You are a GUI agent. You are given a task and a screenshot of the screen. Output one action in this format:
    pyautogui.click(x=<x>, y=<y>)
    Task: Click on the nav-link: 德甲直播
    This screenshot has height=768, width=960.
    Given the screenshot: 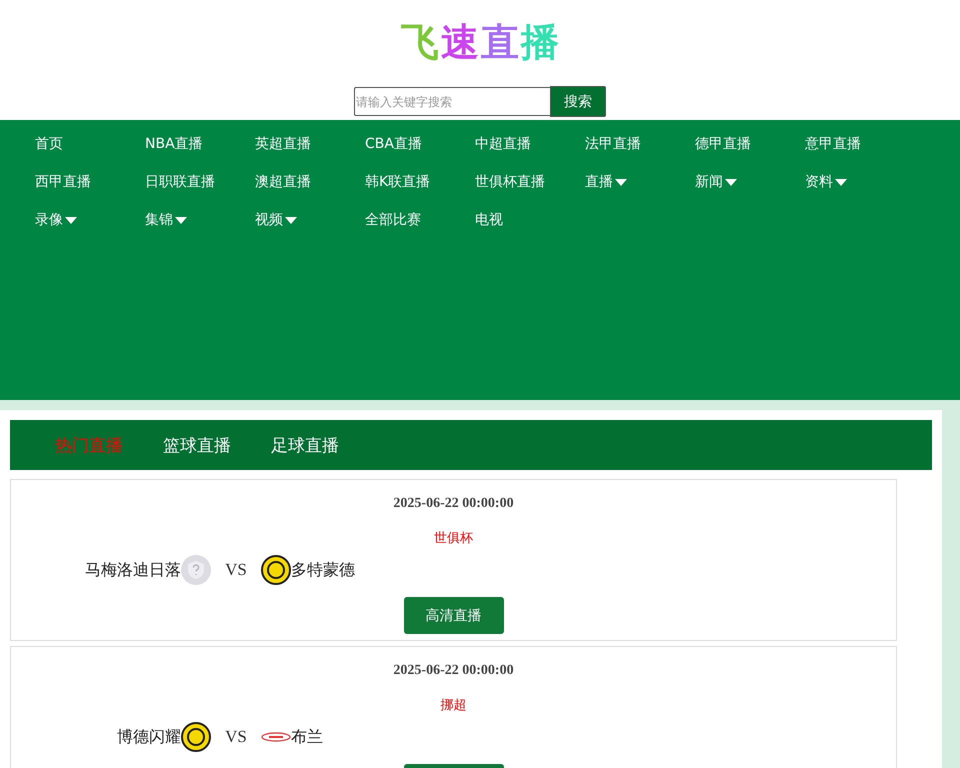 What is the action you would take?
    pyautogui.click(x=723, y=144)
    